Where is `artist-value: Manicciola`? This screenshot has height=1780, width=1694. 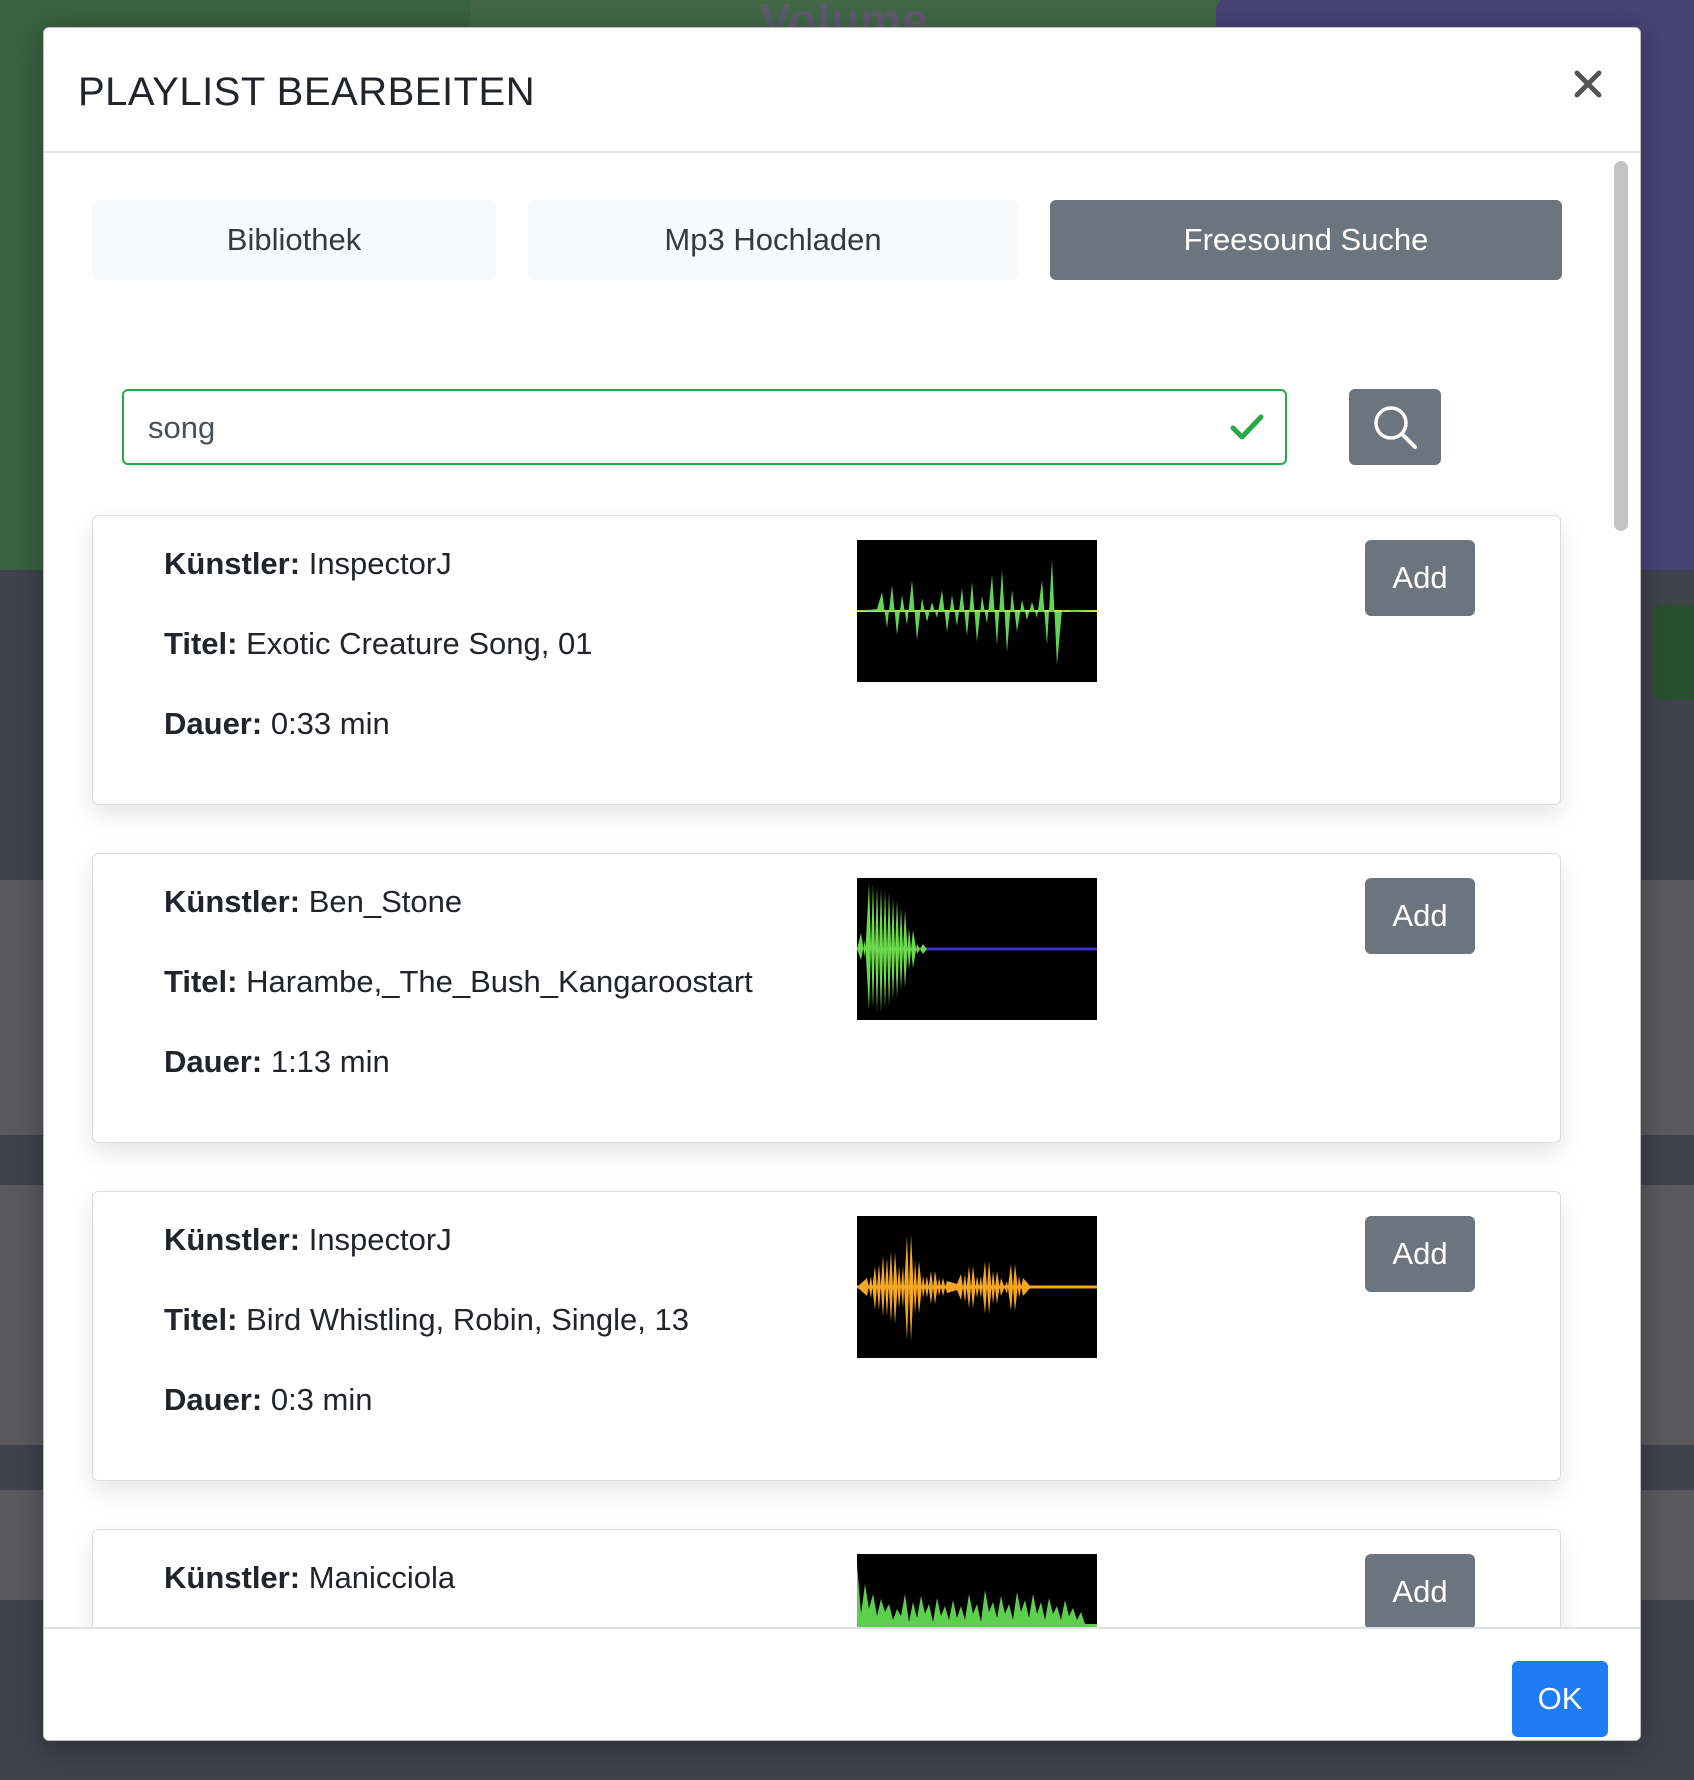 artist-value: Manicciola is located at coordinates (382, 1577).